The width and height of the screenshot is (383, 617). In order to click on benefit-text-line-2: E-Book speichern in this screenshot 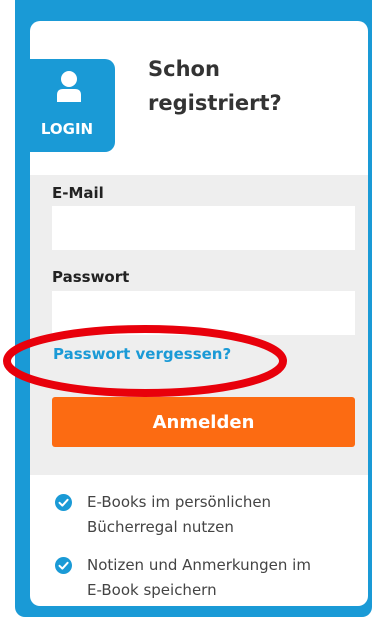, I will do `click(152, 590)`.